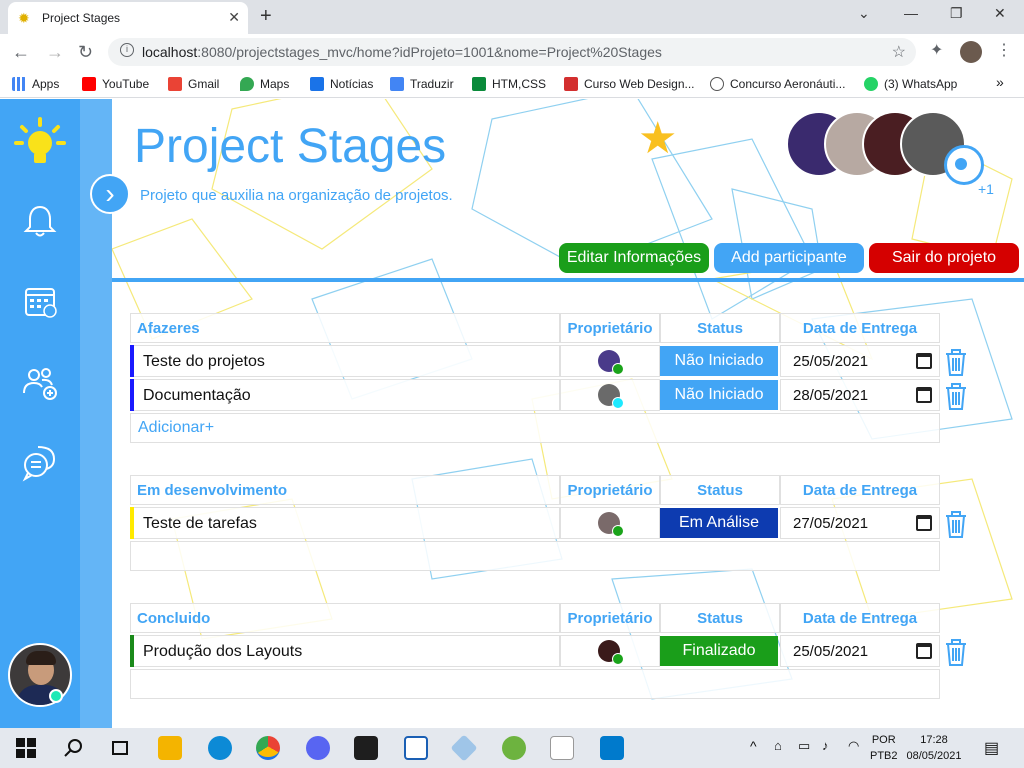 This screenshot has height=768, width=1024. What do you see at coordinates (40, 383) in the screenshot?
I see `add-participants-icon` at bounding box center [40, 383].